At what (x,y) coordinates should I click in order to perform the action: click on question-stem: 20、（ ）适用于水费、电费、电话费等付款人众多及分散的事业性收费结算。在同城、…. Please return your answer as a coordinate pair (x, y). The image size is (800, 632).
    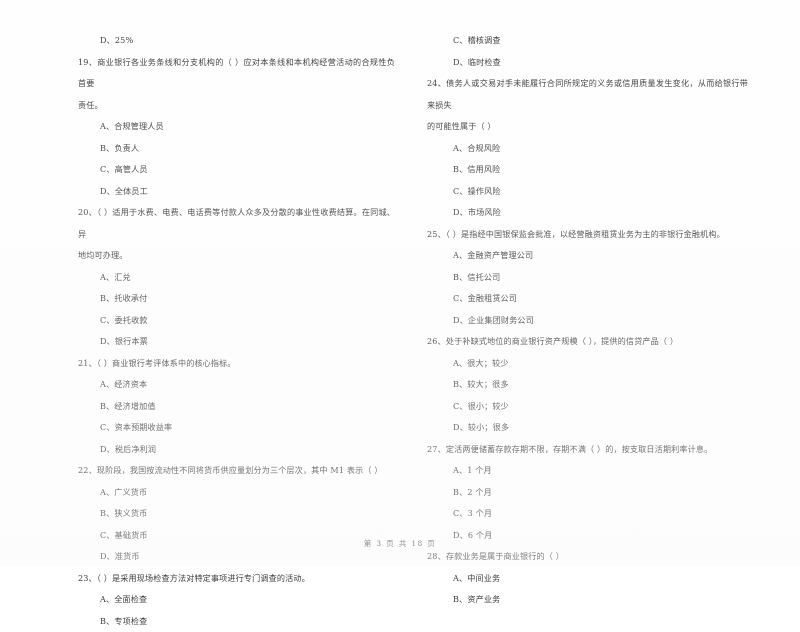
    Looking at the image, I should click on (236, 223).